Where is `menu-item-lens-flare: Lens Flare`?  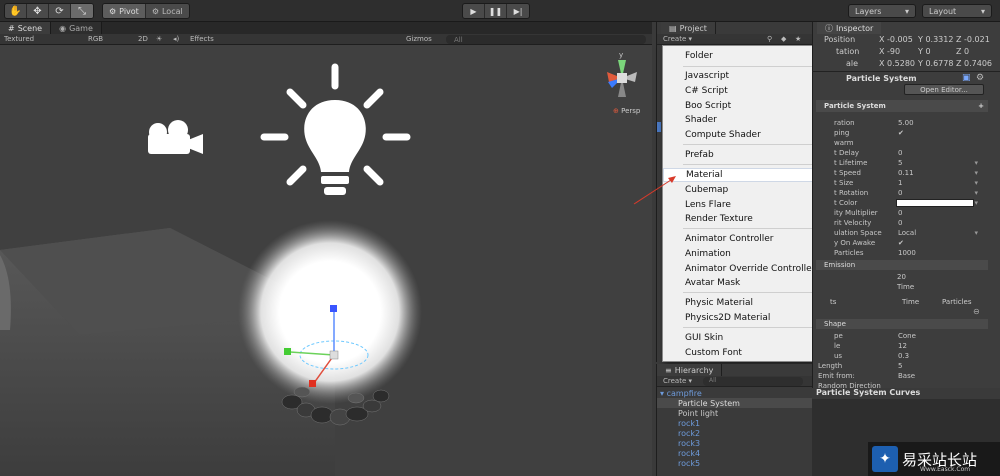
menu-item-lens-flare: Lens Flare is located at coordinates (748, 205).